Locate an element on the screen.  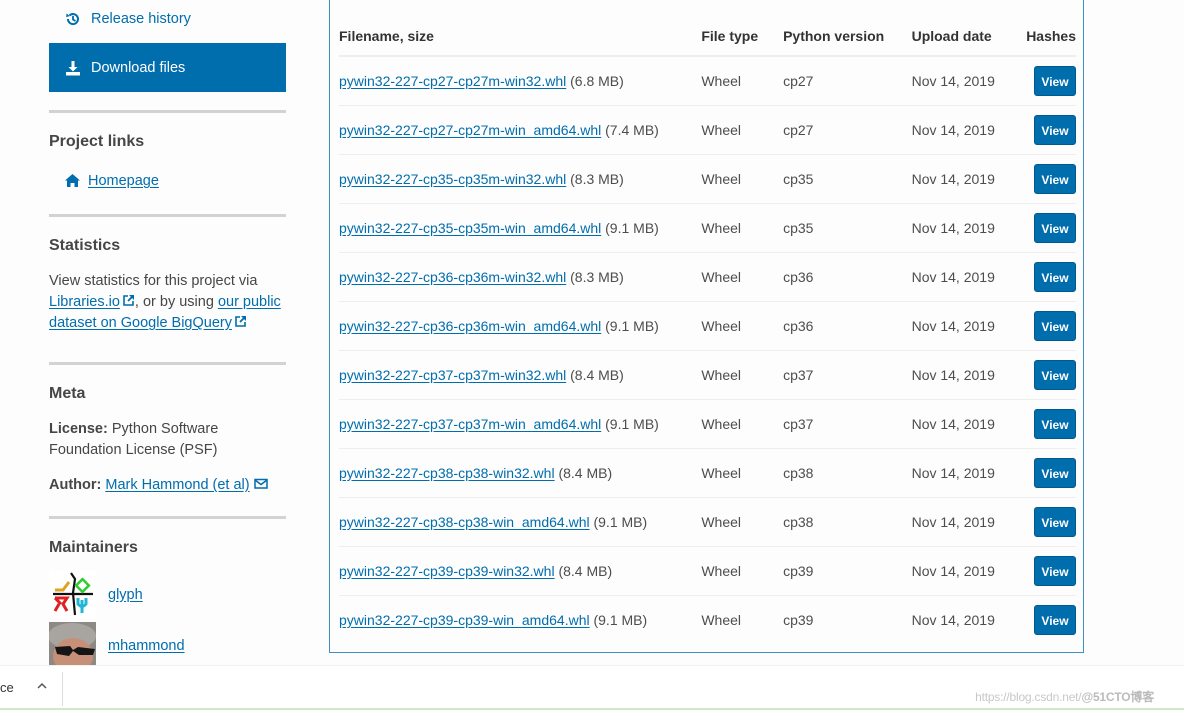
file-download-link: pywin32-227-cp35-cp35m-win_amd64.whl is located at coordinates (470, 228).